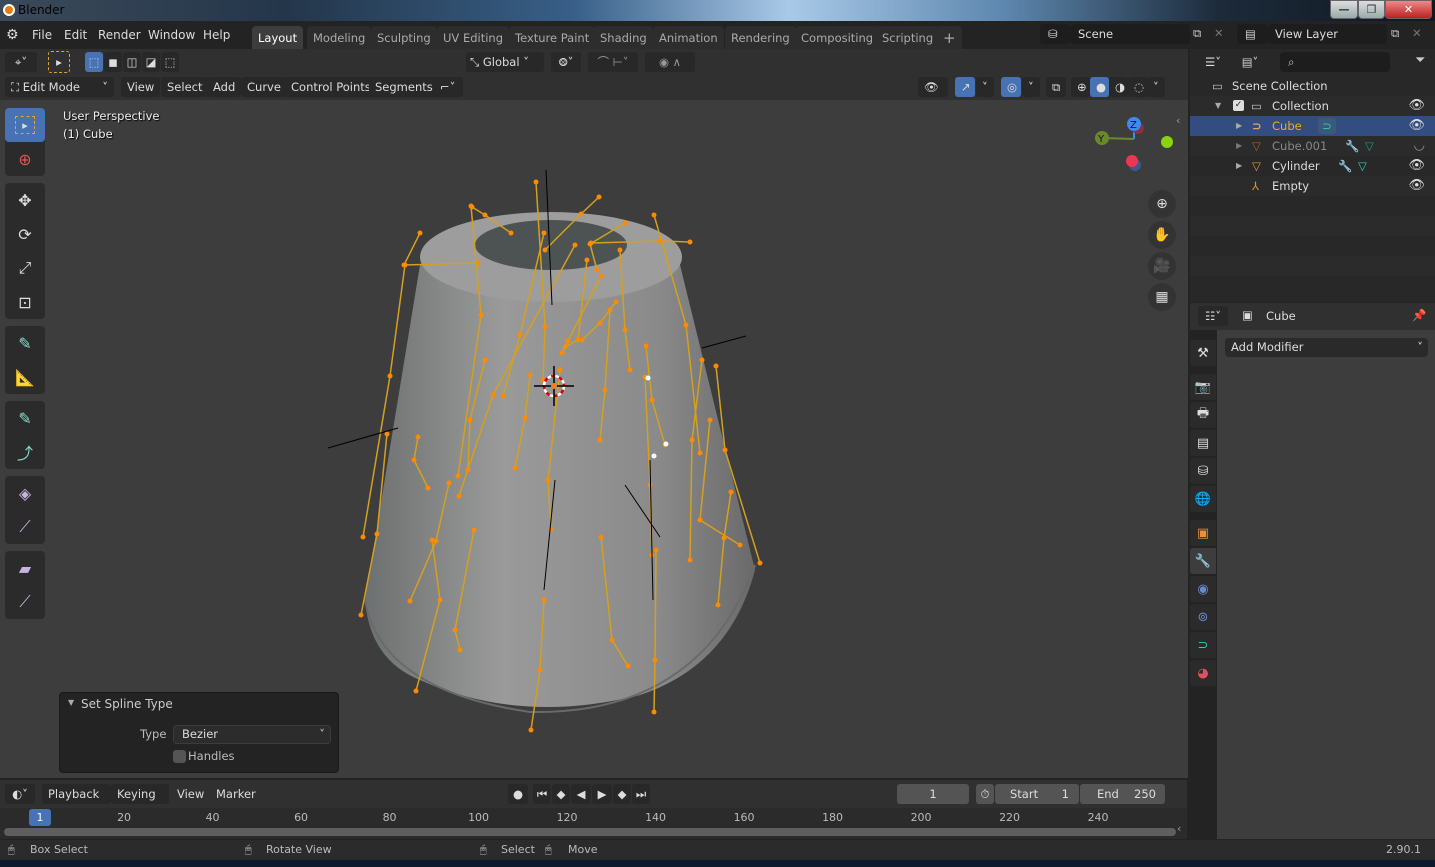 This screenshot has width=1435, height=867. Describe the element at coordinates (1219, 33) in the screenshot. I see `delete-scene-icon: ✕` at that location.